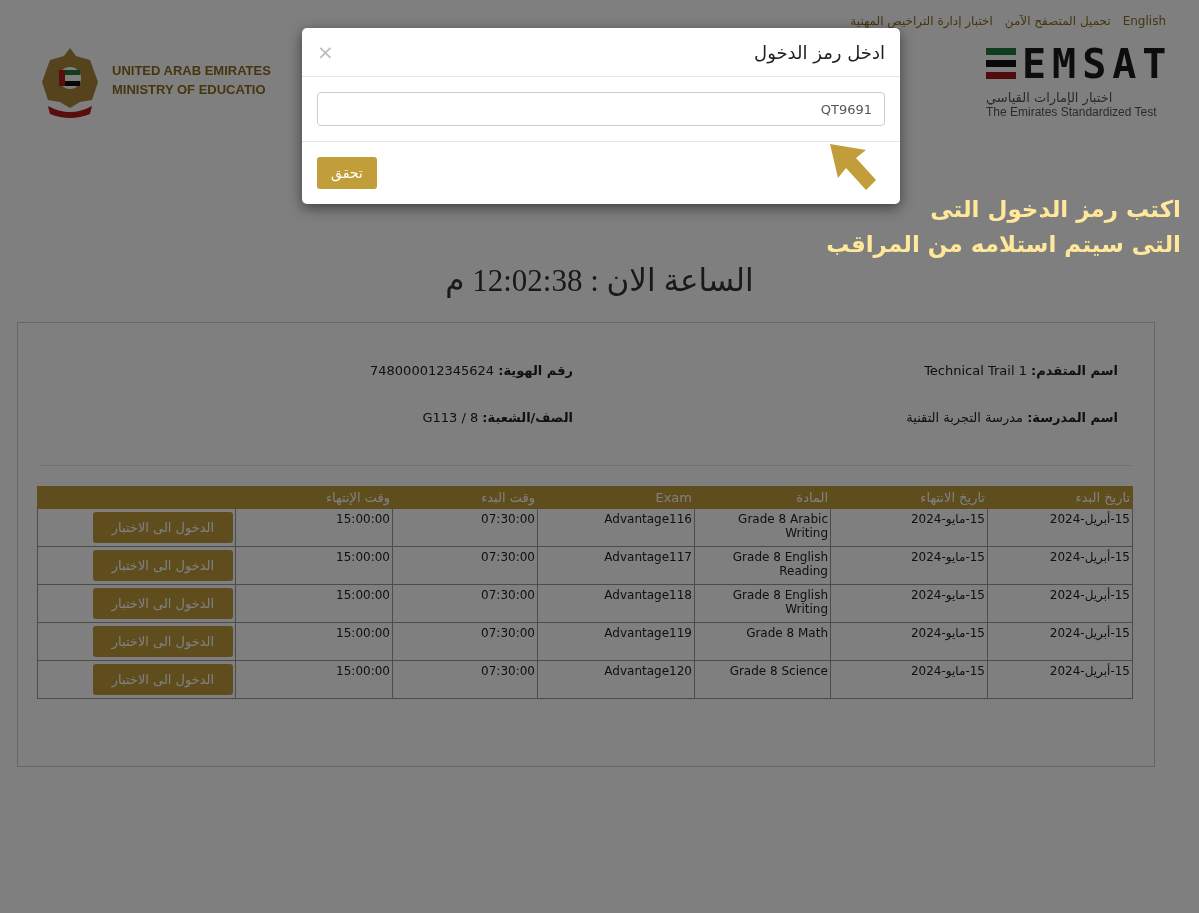  What do you see at coordinates (762, 603) in the screenshot?
I see `table-cell: Grade 8 English Writing` at bounding box center [762, 603].